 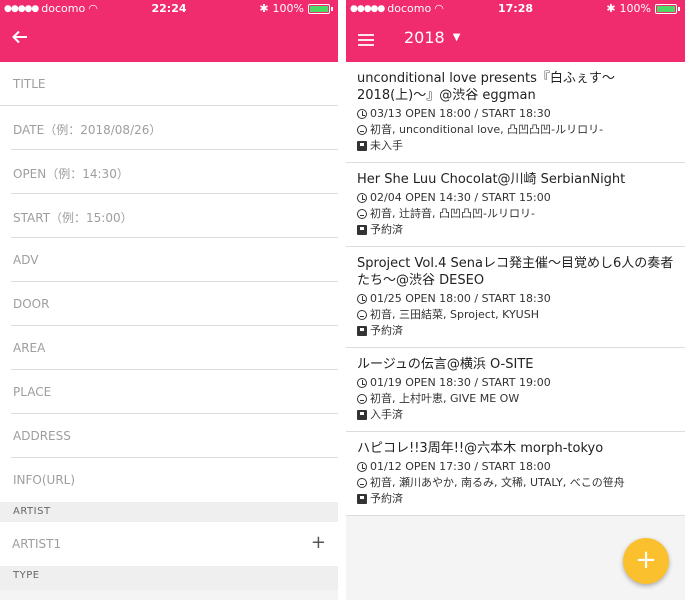 I want to click on dropdown-caret-icon: ▼, so click(x=456, y=37).